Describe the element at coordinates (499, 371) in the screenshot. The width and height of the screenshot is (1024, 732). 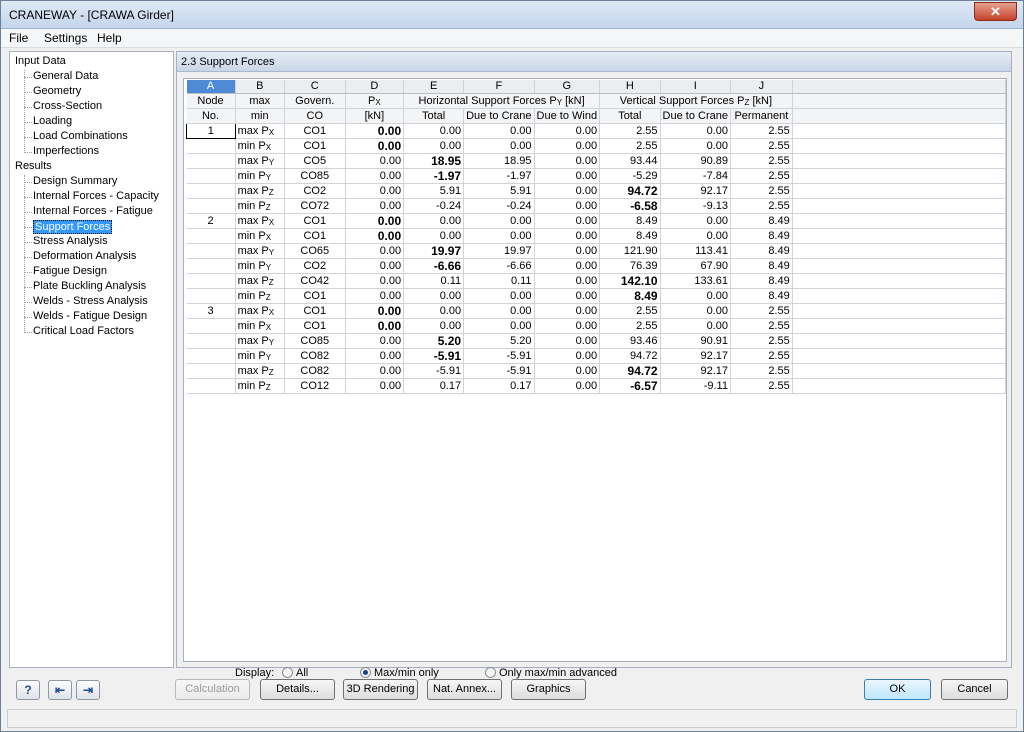
I see `cell-hc: -5.91` at that location.